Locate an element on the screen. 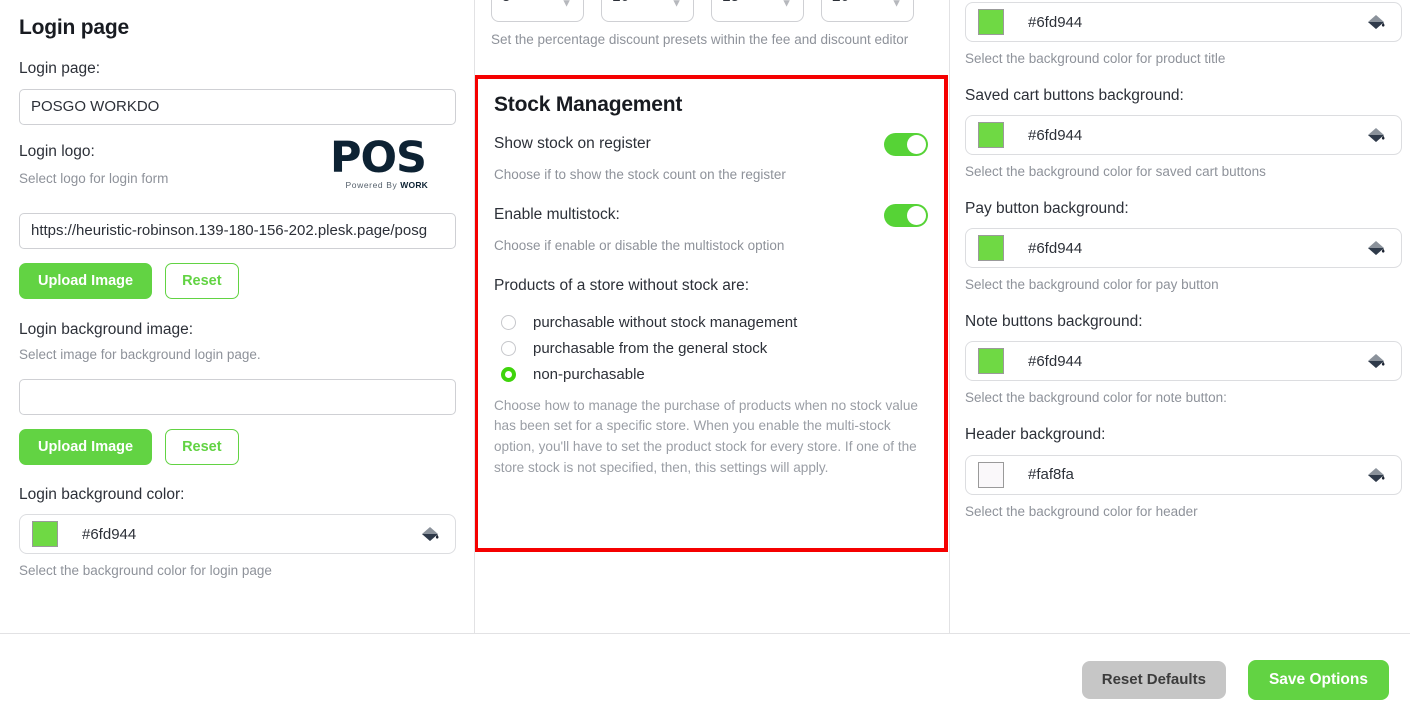  login-page-name-field: Login page: is located at coordinates (237, 92).